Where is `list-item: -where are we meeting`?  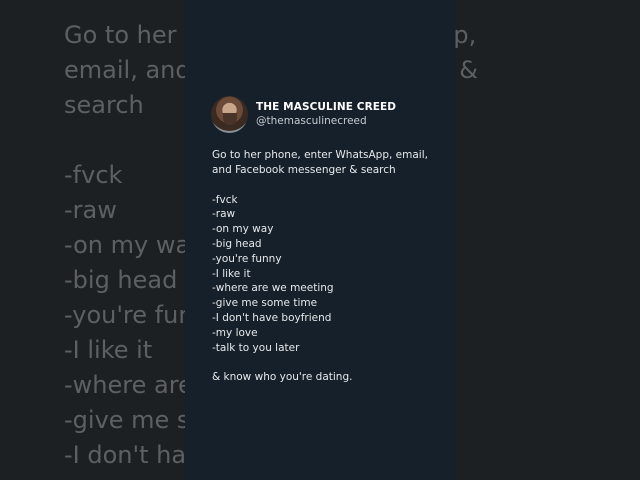
list-item: -where are we meeting is located at coordinates (273, 288).